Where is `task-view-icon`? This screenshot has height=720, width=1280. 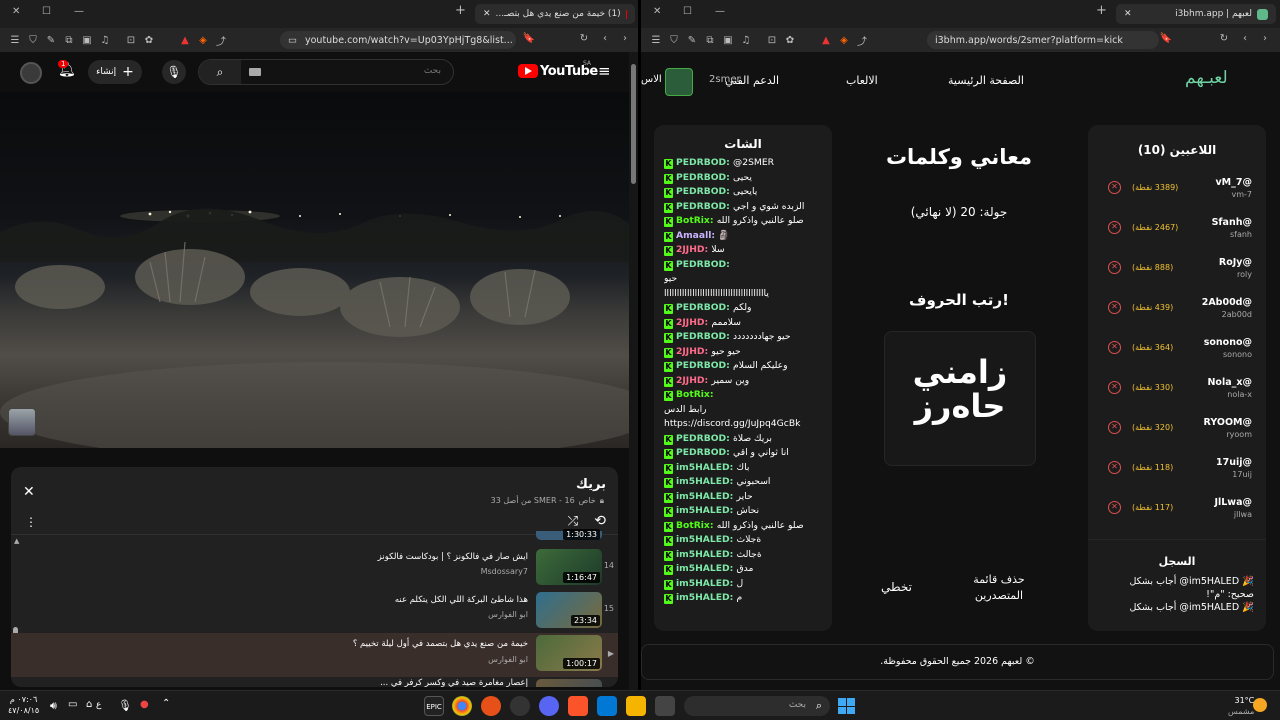 task-view-icon is located at coordinates (665, 706).